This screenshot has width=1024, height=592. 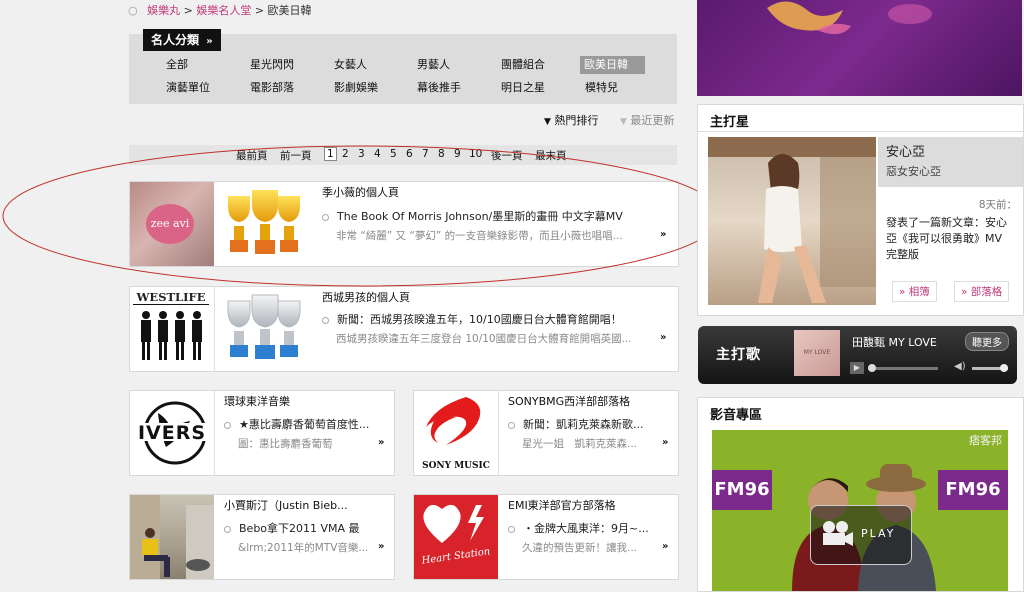 I want to click on pager-page-5: 5, so click(x=393, y=154).